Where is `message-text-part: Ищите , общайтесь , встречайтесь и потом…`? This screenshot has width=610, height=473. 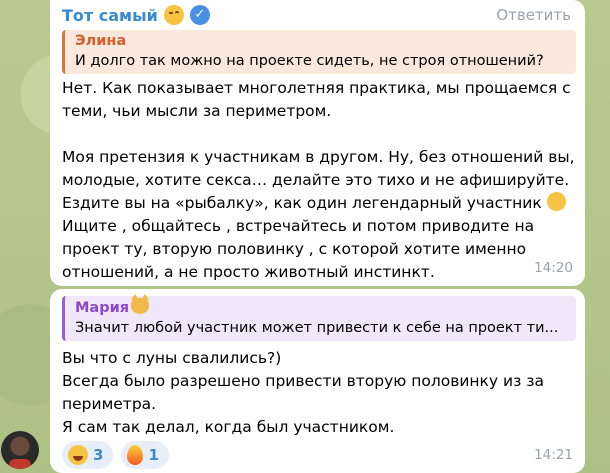 message-text-part: Ищите , общайтесь , встречайтесь и потом… is located at coordinates (298, 249).